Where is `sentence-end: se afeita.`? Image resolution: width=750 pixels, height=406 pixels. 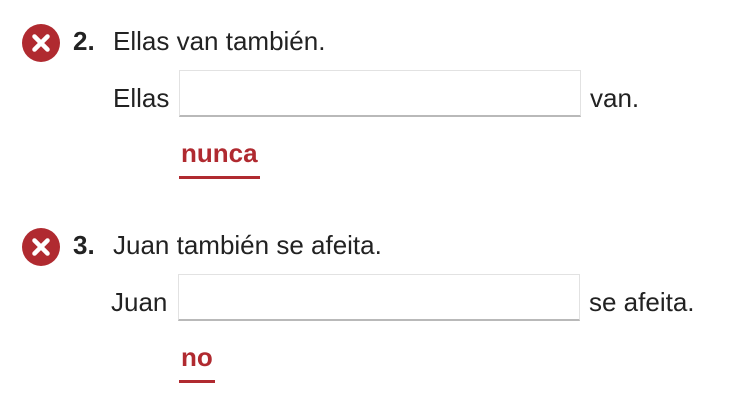
sentence-end: se afeita. is located at coordinates (642, 302).